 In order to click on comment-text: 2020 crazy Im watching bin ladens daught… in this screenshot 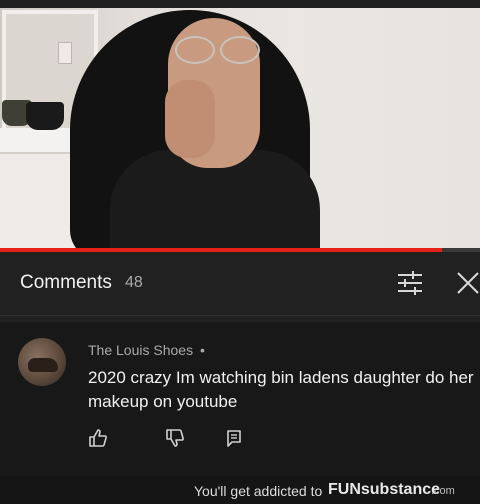, I will do `click(281, 389)`.